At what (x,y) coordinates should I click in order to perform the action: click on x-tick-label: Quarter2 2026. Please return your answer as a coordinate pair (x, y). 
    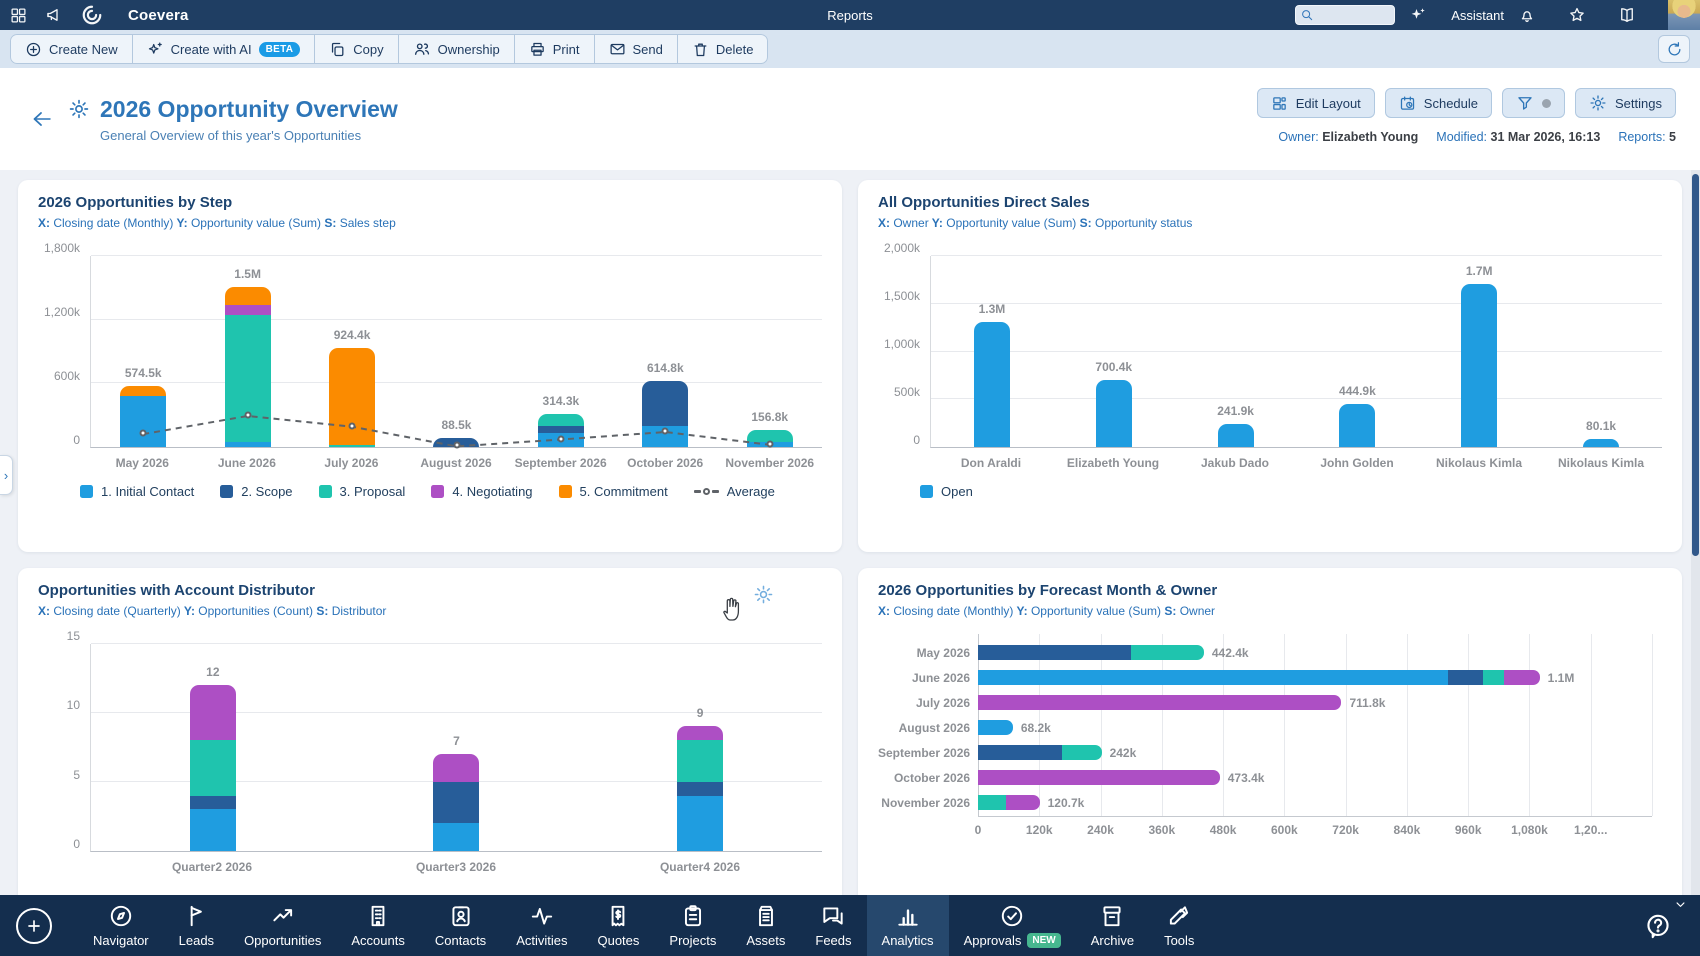
    Looking at the image, I should click on (212, 867).